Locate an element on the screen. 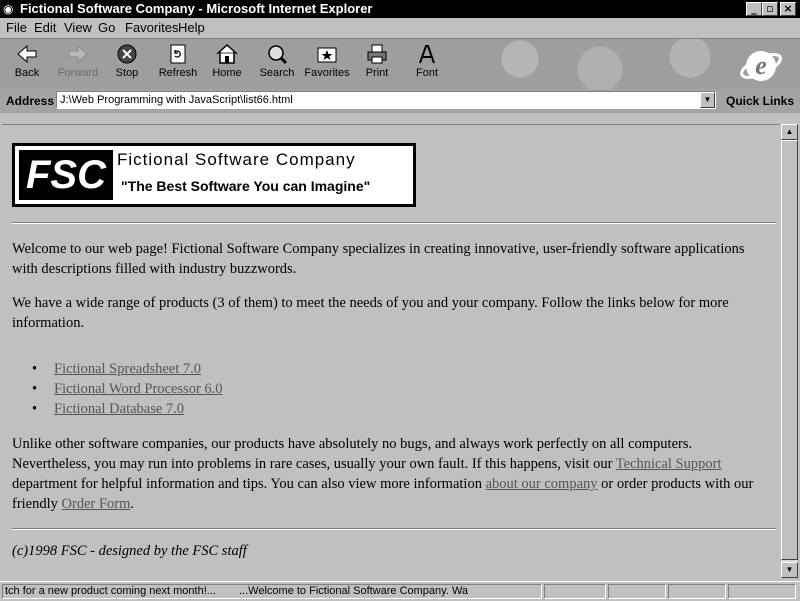 This screenshot has height=601, width=800. back-button: Back is located at coordinates (27, 64).